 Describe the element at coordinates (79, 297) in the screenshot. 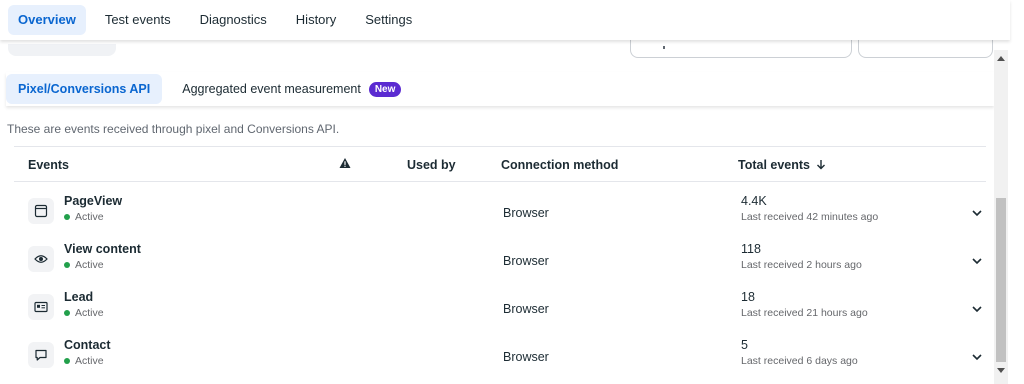

I see `event-name: Lead` at that location.